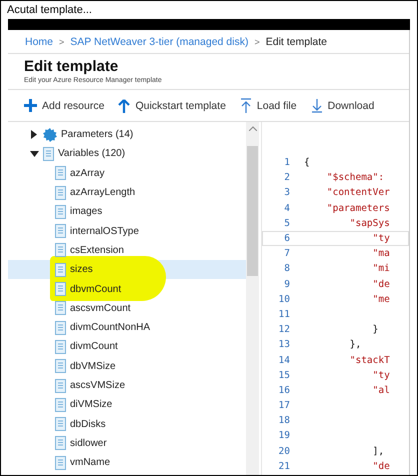 This screenshot has width=418, height=476. I want to click on line-number: 13, so click(284, 344).